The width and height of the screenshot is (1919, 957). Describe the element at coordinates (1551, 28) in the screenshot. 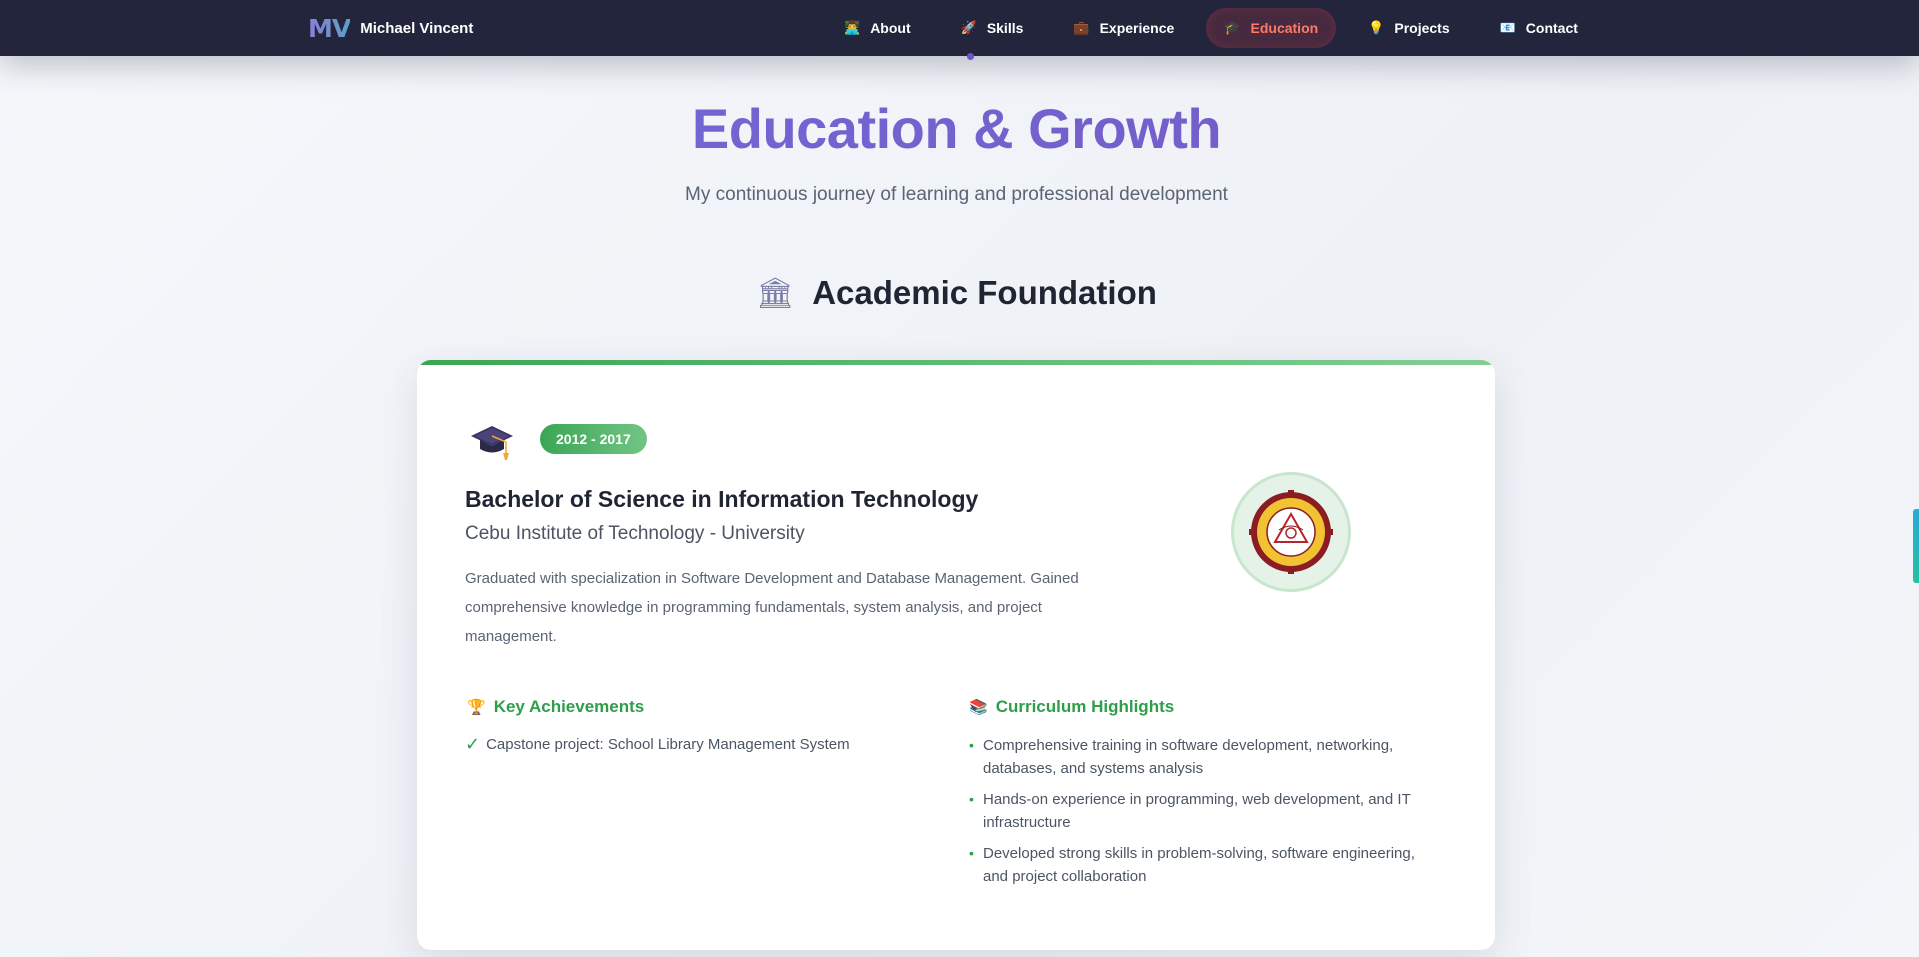

I see `nav-item-label: Contact` at that location.